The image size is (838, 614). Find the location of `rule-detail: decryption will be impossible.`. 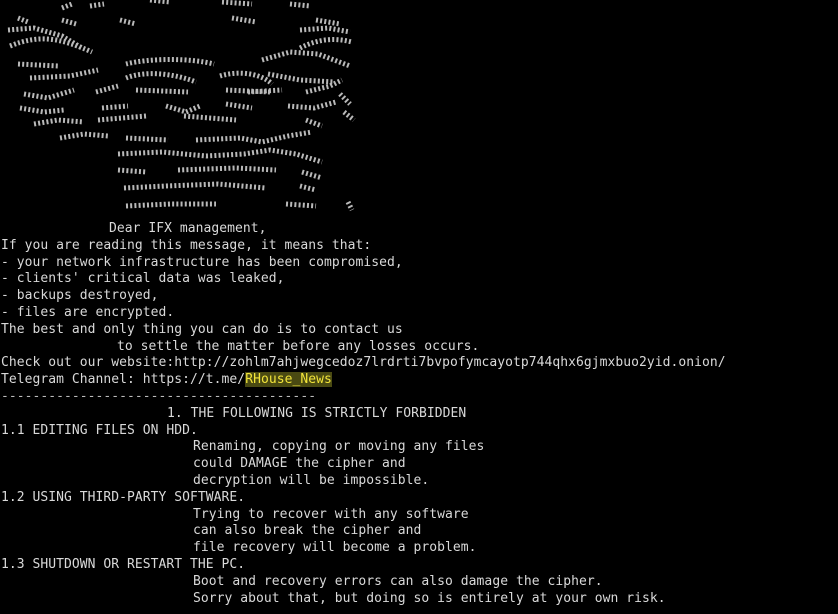

rule-detail: decryption will be impossible. is located at coordinates (311, 480).